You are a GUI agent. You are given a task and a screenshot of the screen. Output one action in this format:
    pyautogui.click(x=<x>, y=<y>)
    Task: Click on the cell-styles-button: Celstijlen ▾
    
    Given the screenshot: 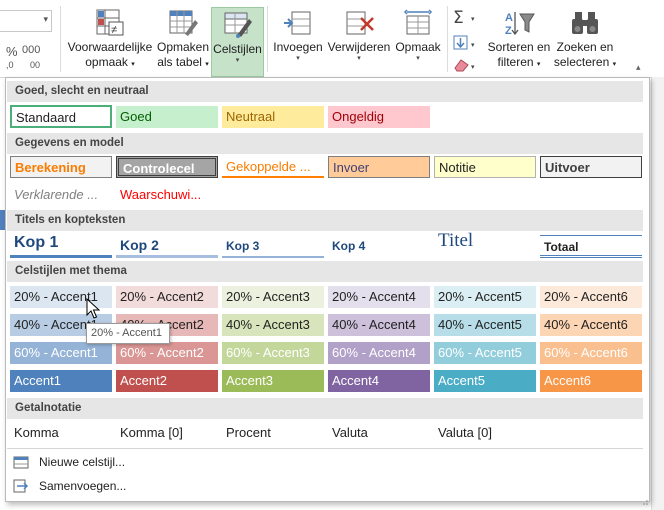 What is the action you would take?
    pyautogui.click(x=237, y=42)
    